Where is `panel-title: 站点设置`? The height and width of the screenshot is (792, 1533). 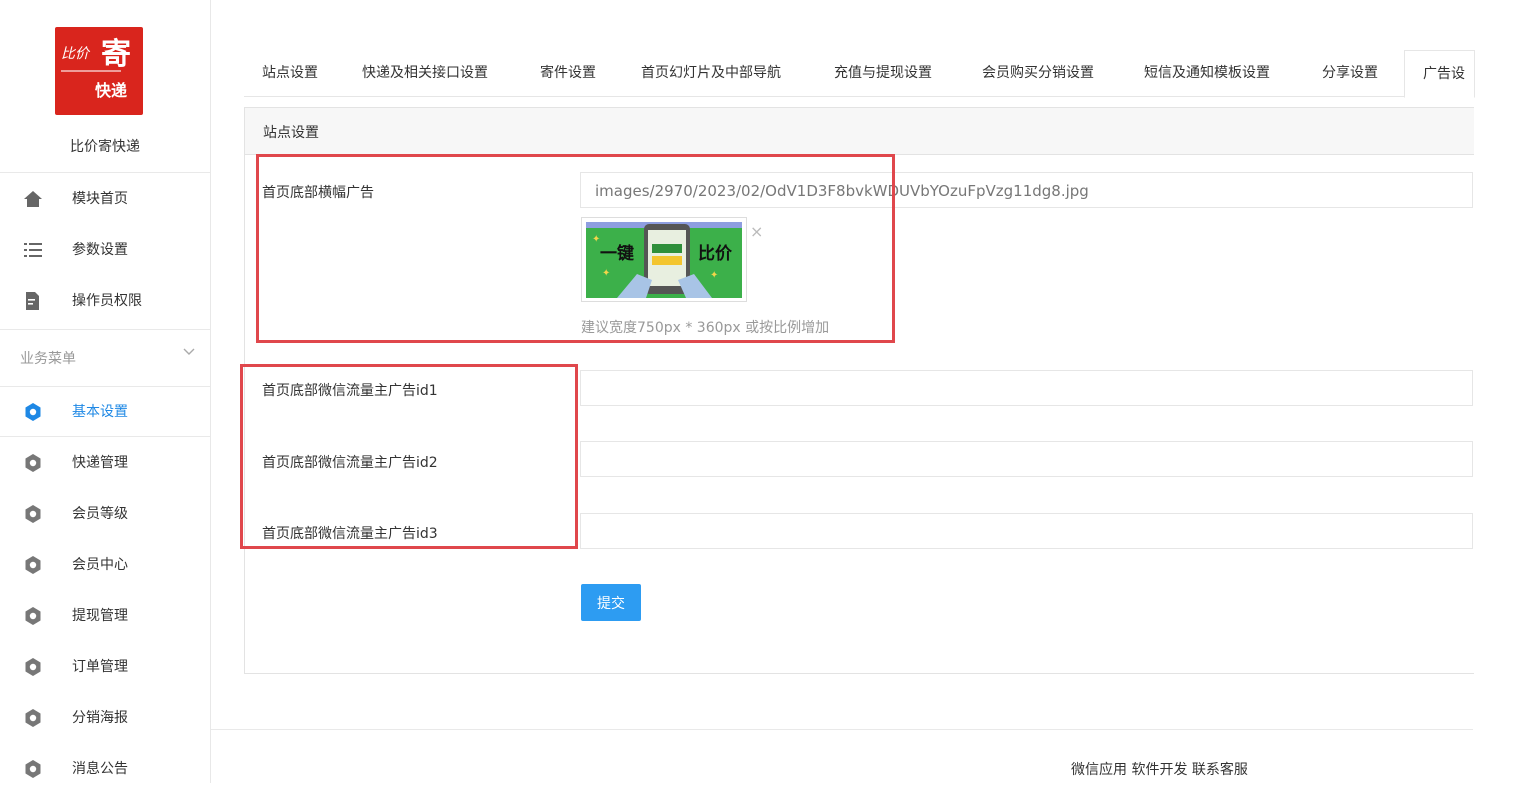
panel-title: 站点设置 is located at coordinates (291, 133).